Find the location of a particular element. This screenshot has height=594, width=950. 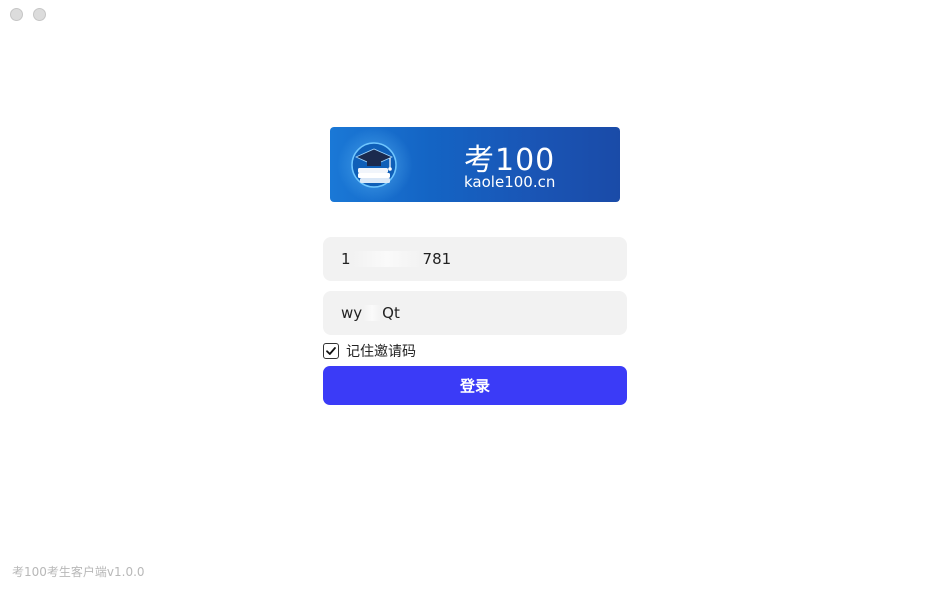

phone-value-prefix: 1 is located at coordinates (346, 259).